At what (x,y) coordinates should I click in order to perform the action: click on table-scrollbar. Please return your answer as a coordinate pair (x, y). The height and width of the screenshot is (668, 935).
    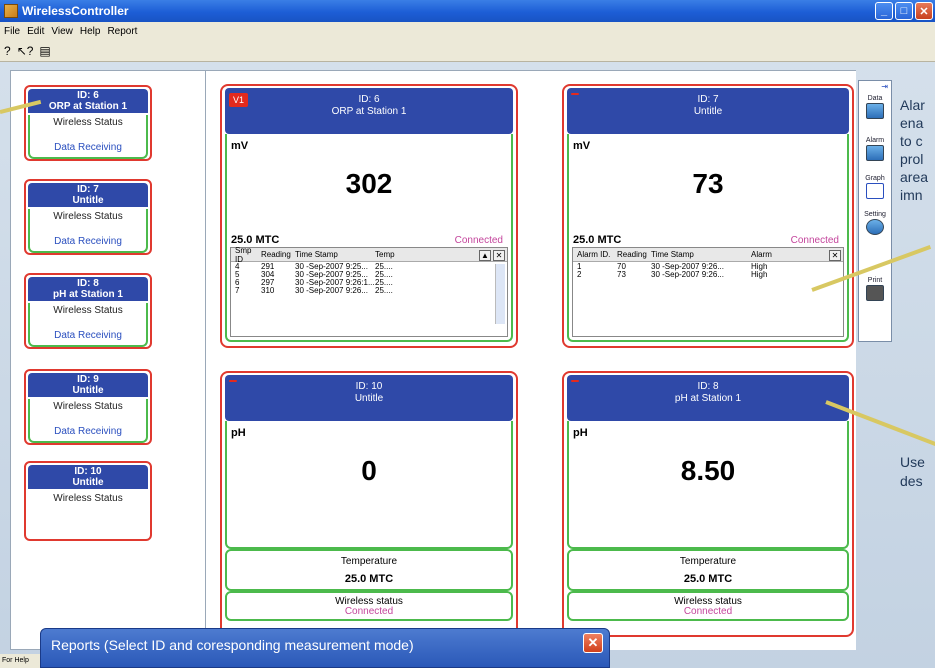
    Looking at the image, I should click on (500, 294).